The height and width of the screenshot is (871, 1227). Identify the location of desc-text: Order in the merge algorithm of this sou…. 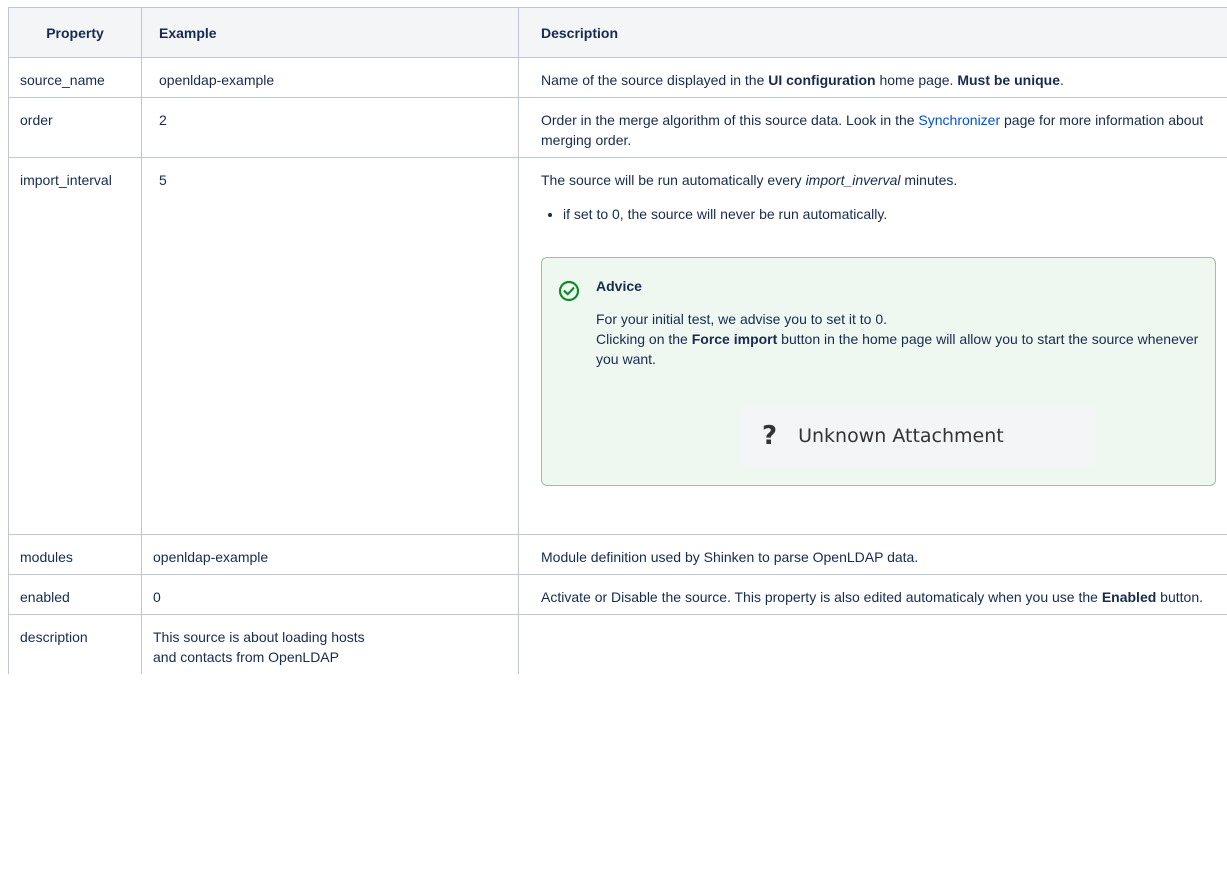
(730, 120).